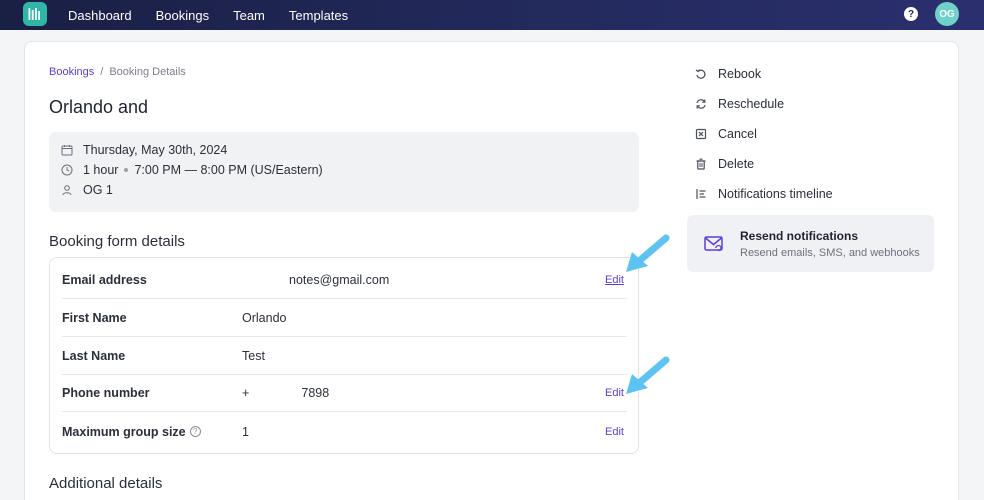  I want to click on nav-team: Team, so click(249, 15).